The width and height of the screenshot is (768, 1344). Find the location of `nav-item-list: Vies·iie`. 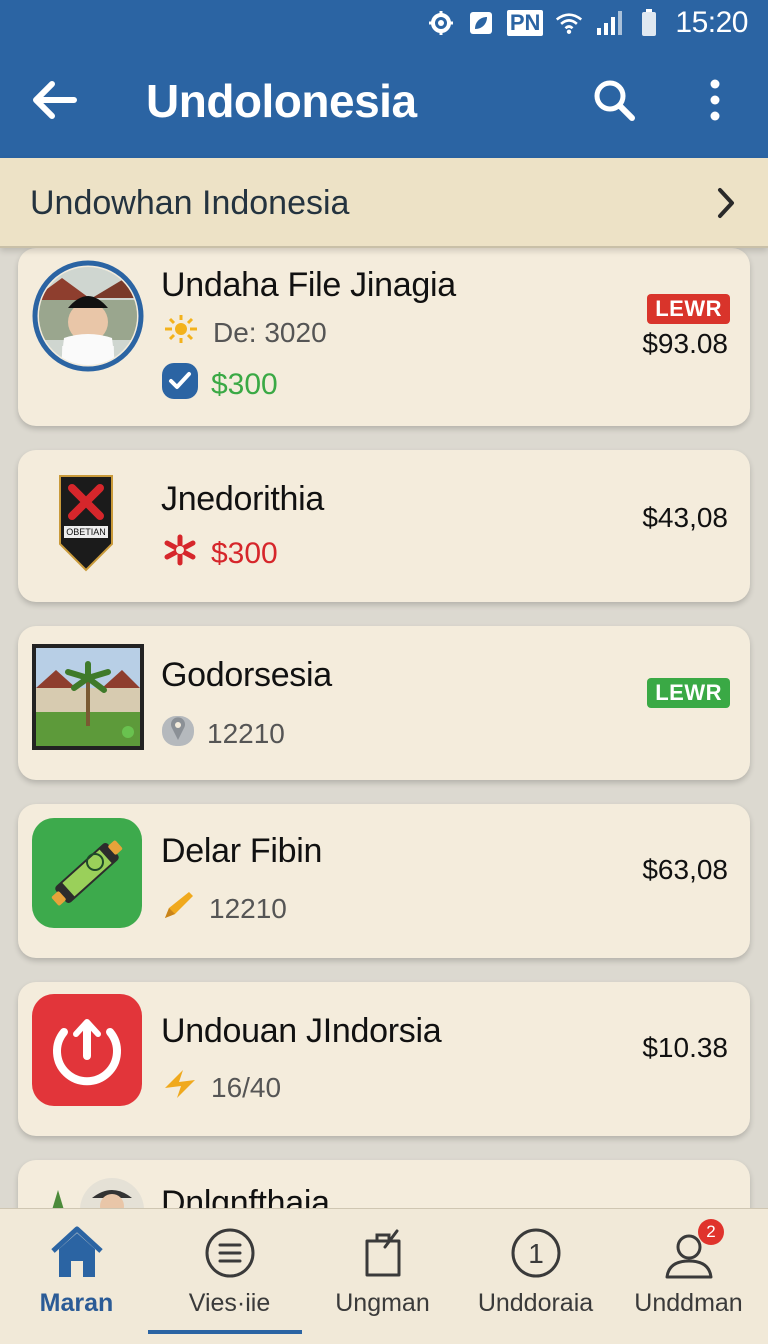

nav-item-list: Vies·iie is located at coordinates (229, 1276).